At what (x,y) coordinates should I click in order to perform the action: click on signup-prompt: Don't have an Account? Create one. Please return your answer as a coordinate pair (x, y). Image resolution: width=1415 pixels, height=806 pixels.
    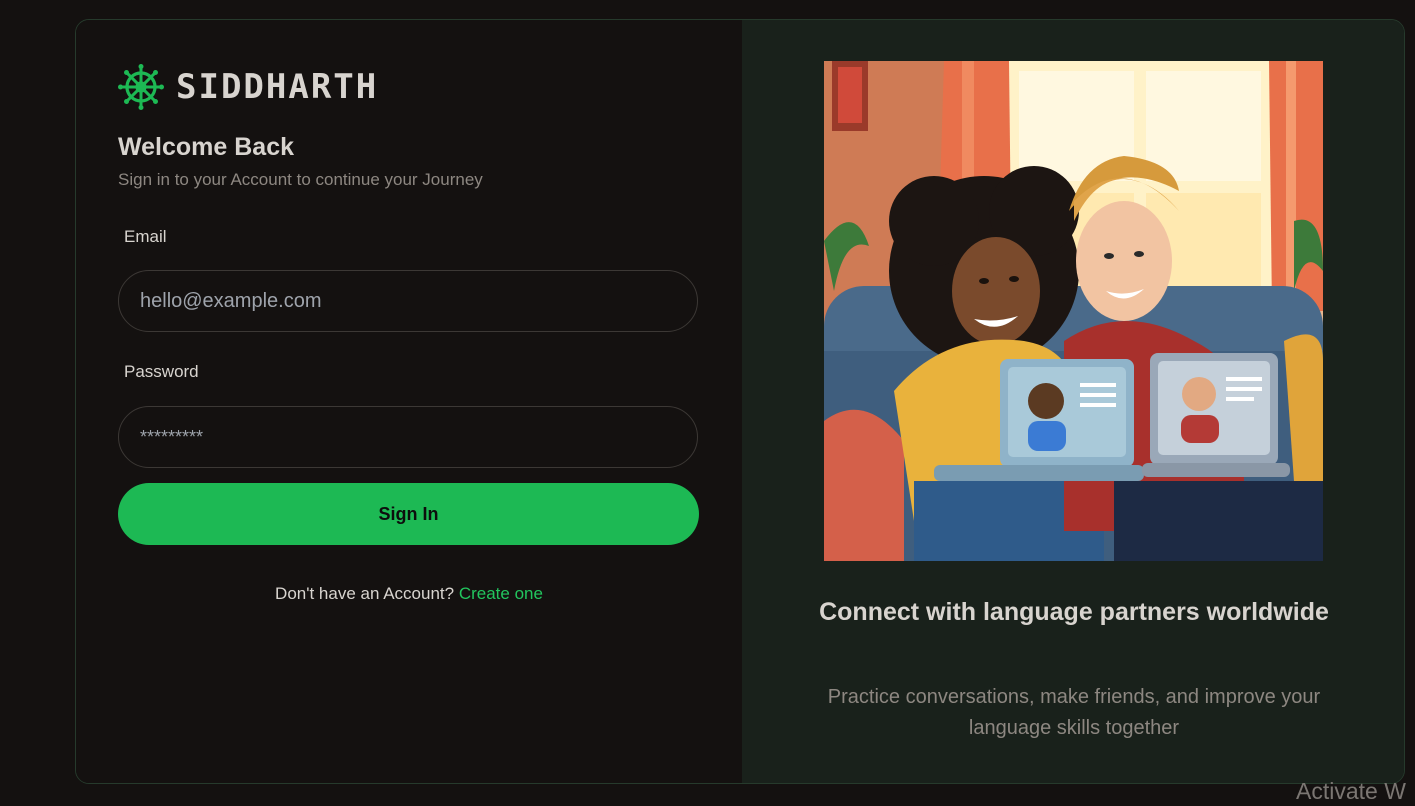
    Looking at the image, I should click on (409, 594).